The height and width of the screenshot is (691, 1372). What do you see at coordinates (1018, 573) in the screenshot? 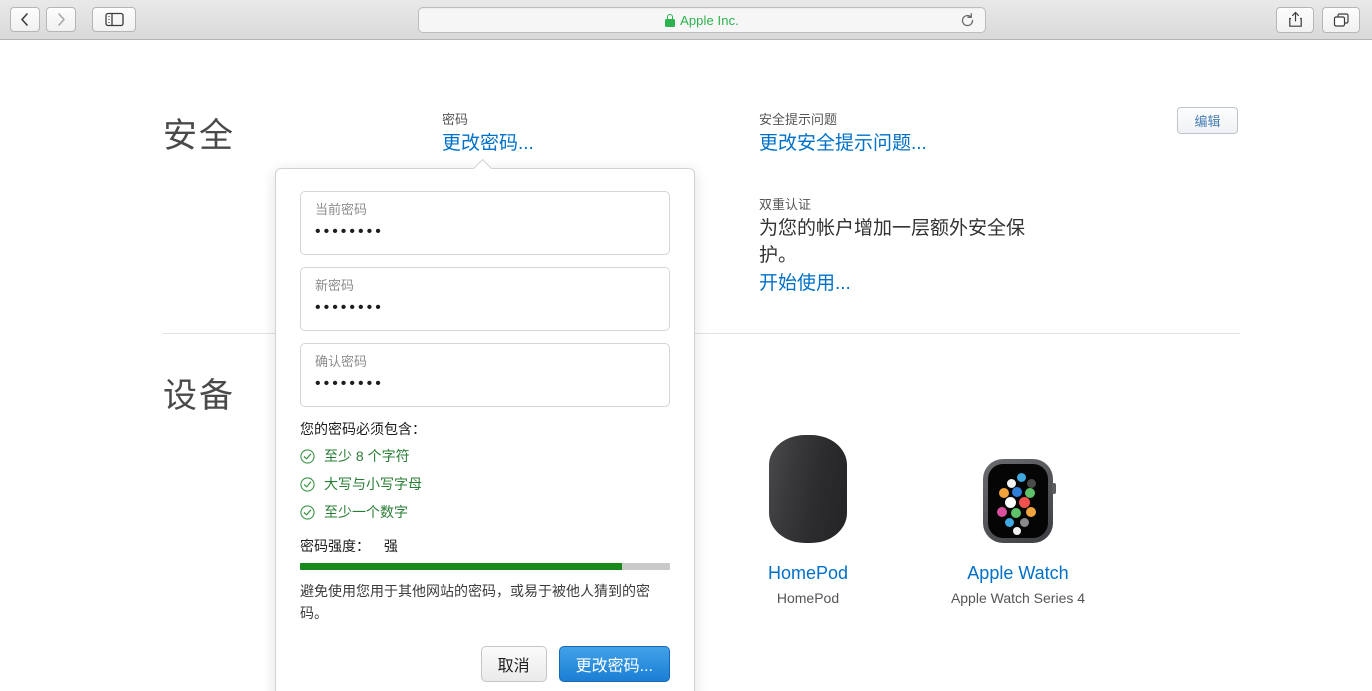
I see `device-name: Apple Watch` at bounding box center [1018, 573].